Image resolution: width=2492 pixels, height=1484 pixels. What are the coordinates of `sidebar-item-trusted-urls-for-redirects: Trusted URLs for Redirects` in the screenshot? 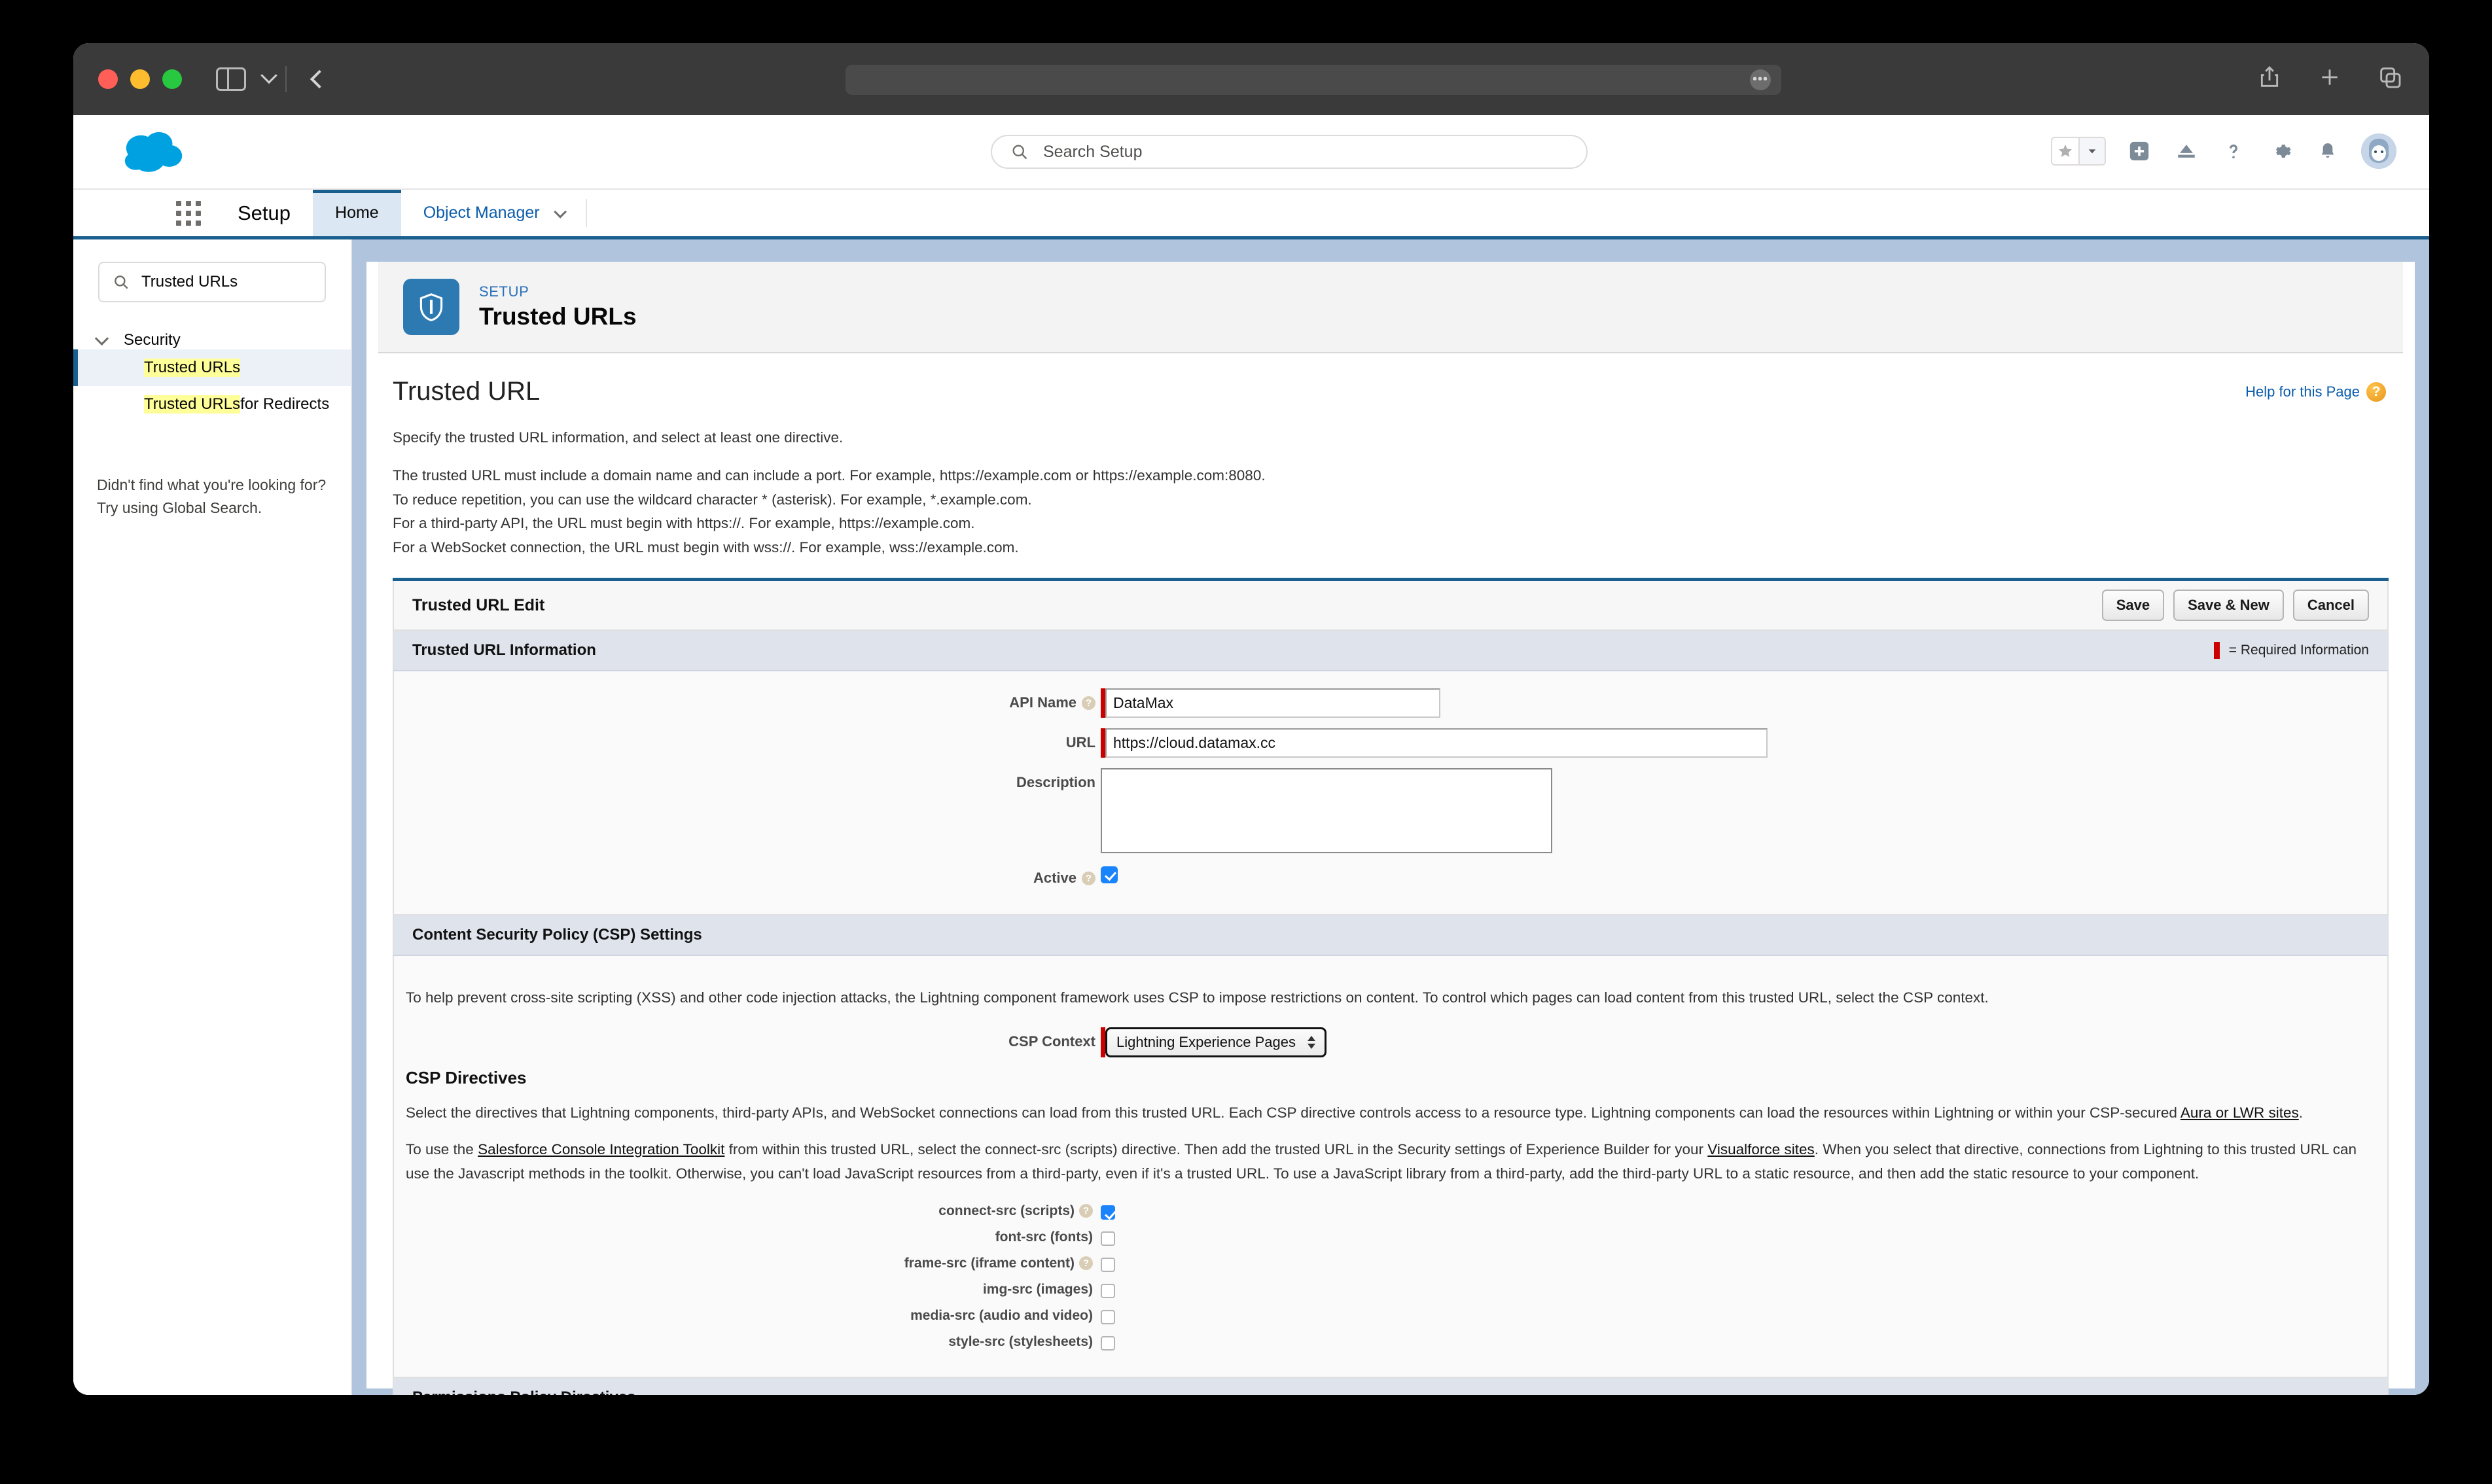 It's located at (212, 404).